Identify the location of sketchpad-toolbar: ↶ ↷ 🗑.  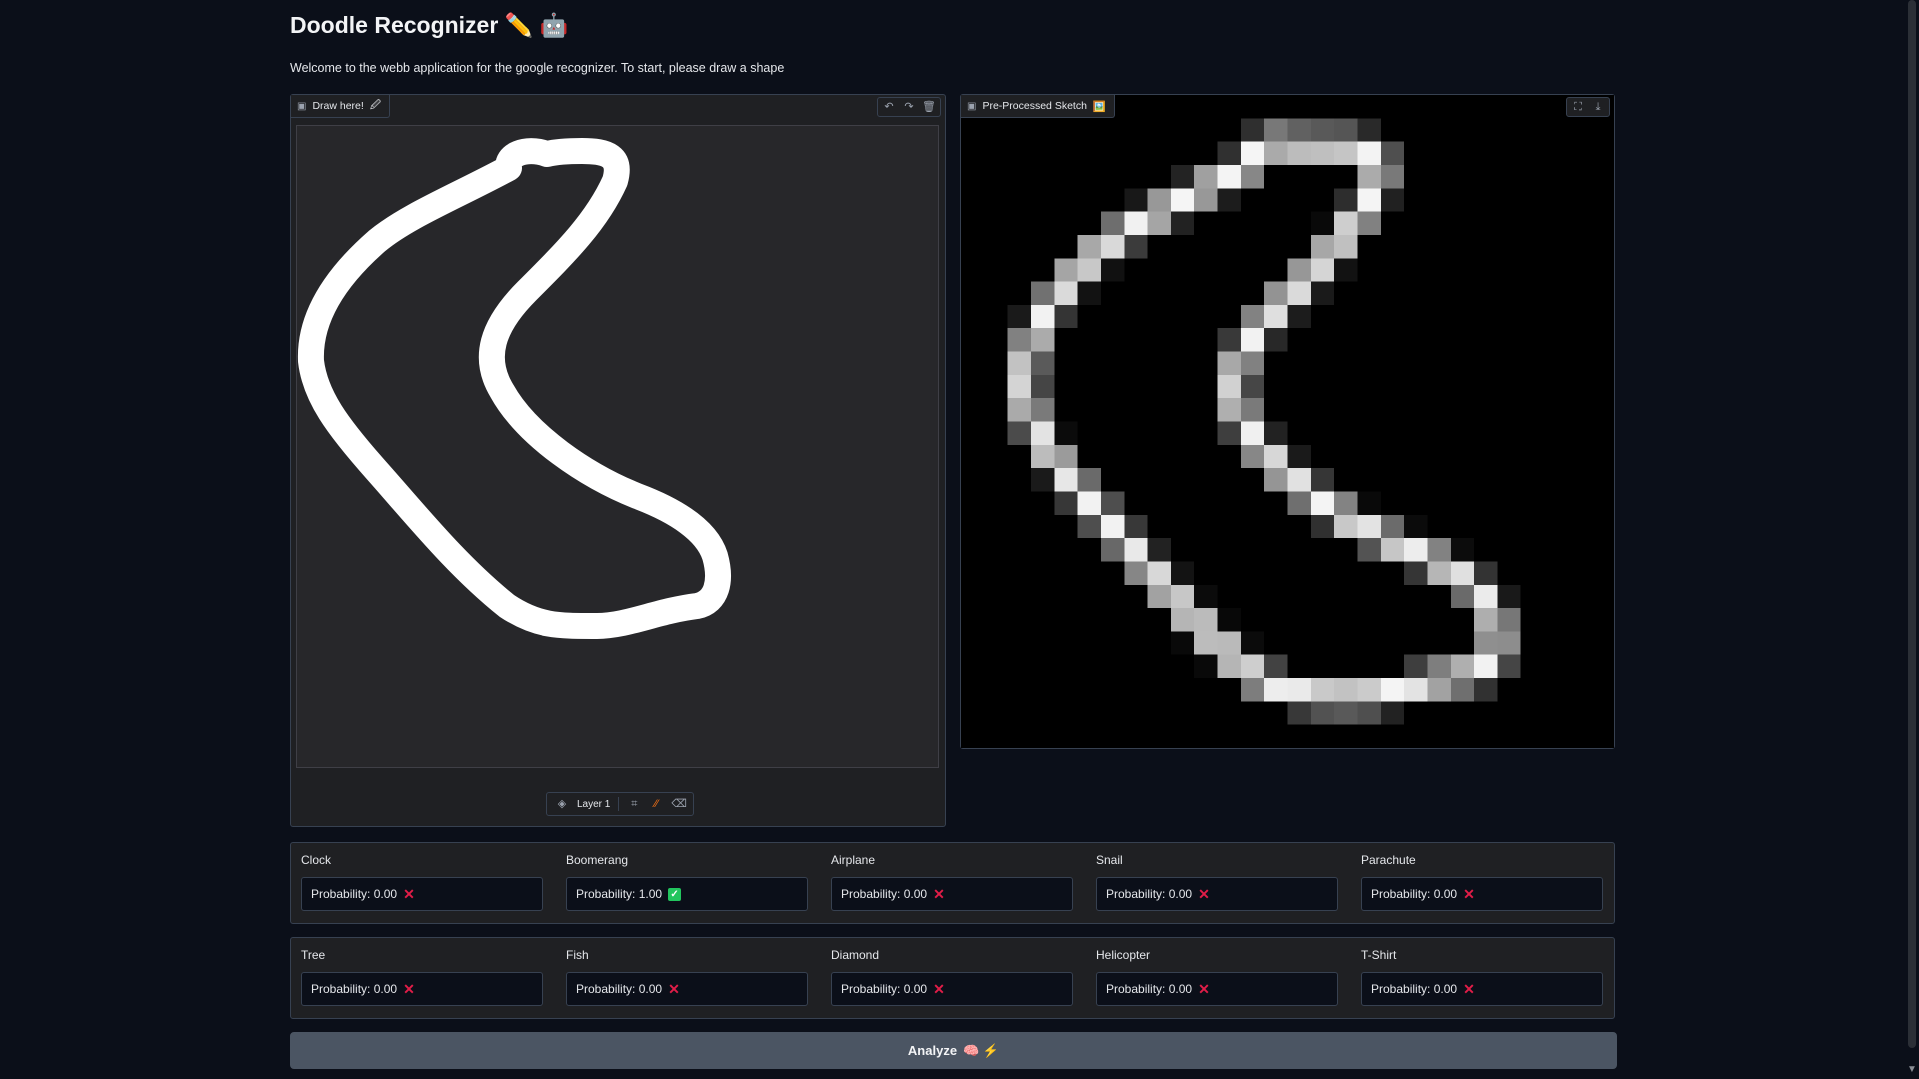
(909, 107).